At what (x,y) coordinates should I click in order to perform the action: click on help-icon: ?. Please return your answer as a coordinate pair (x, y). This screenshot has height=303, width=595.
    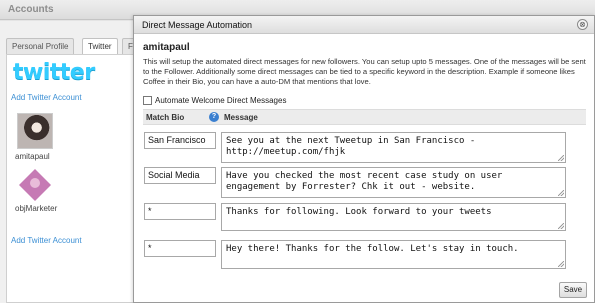
    Looking at the image, I should click on (214, 117).